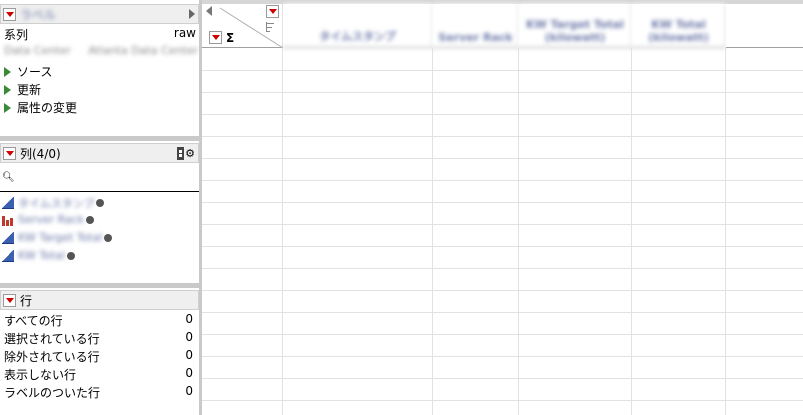 Image resolution: width=803 pixels, height=415 pixels. Describe the element at coordinates (98, 374) in the screenshot. I see `rows-stat-row: 表示しない行 0` at that location.